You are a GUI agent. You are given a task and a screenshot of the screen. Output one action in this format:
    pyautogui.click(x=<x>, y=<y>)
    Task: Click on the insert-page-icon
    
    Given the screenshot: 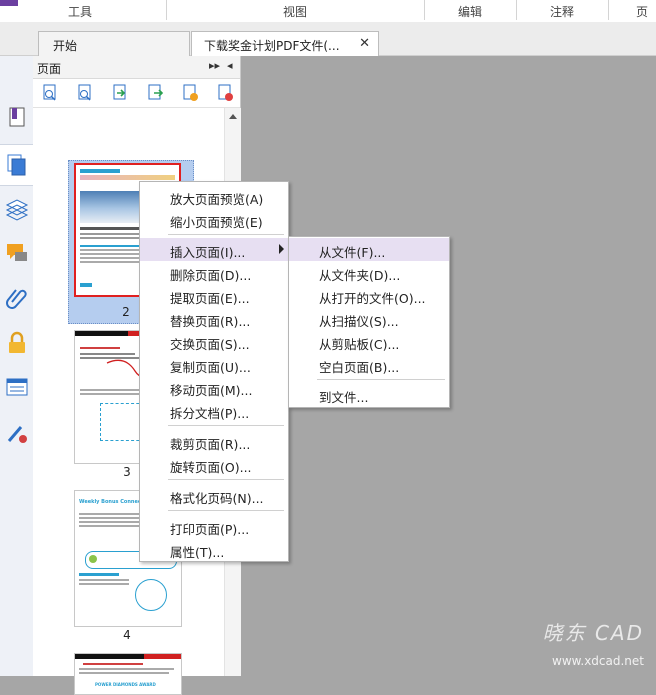 What is the action you would take?
    pyautogui.click(x=120, y=93)
    